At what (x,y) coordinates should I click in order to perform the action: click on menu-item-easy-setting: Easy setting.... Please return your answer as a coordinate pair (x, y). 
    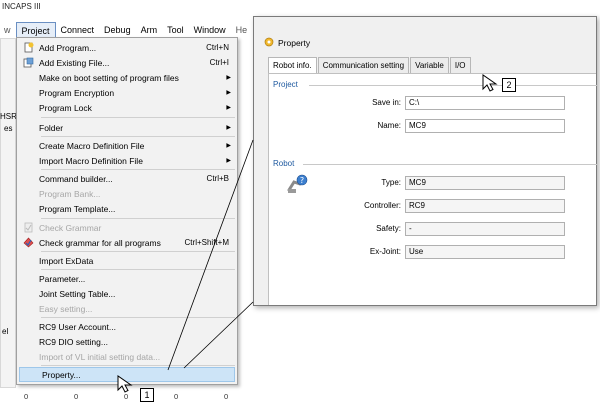
    Looking at the image, I should click on (127, 308).